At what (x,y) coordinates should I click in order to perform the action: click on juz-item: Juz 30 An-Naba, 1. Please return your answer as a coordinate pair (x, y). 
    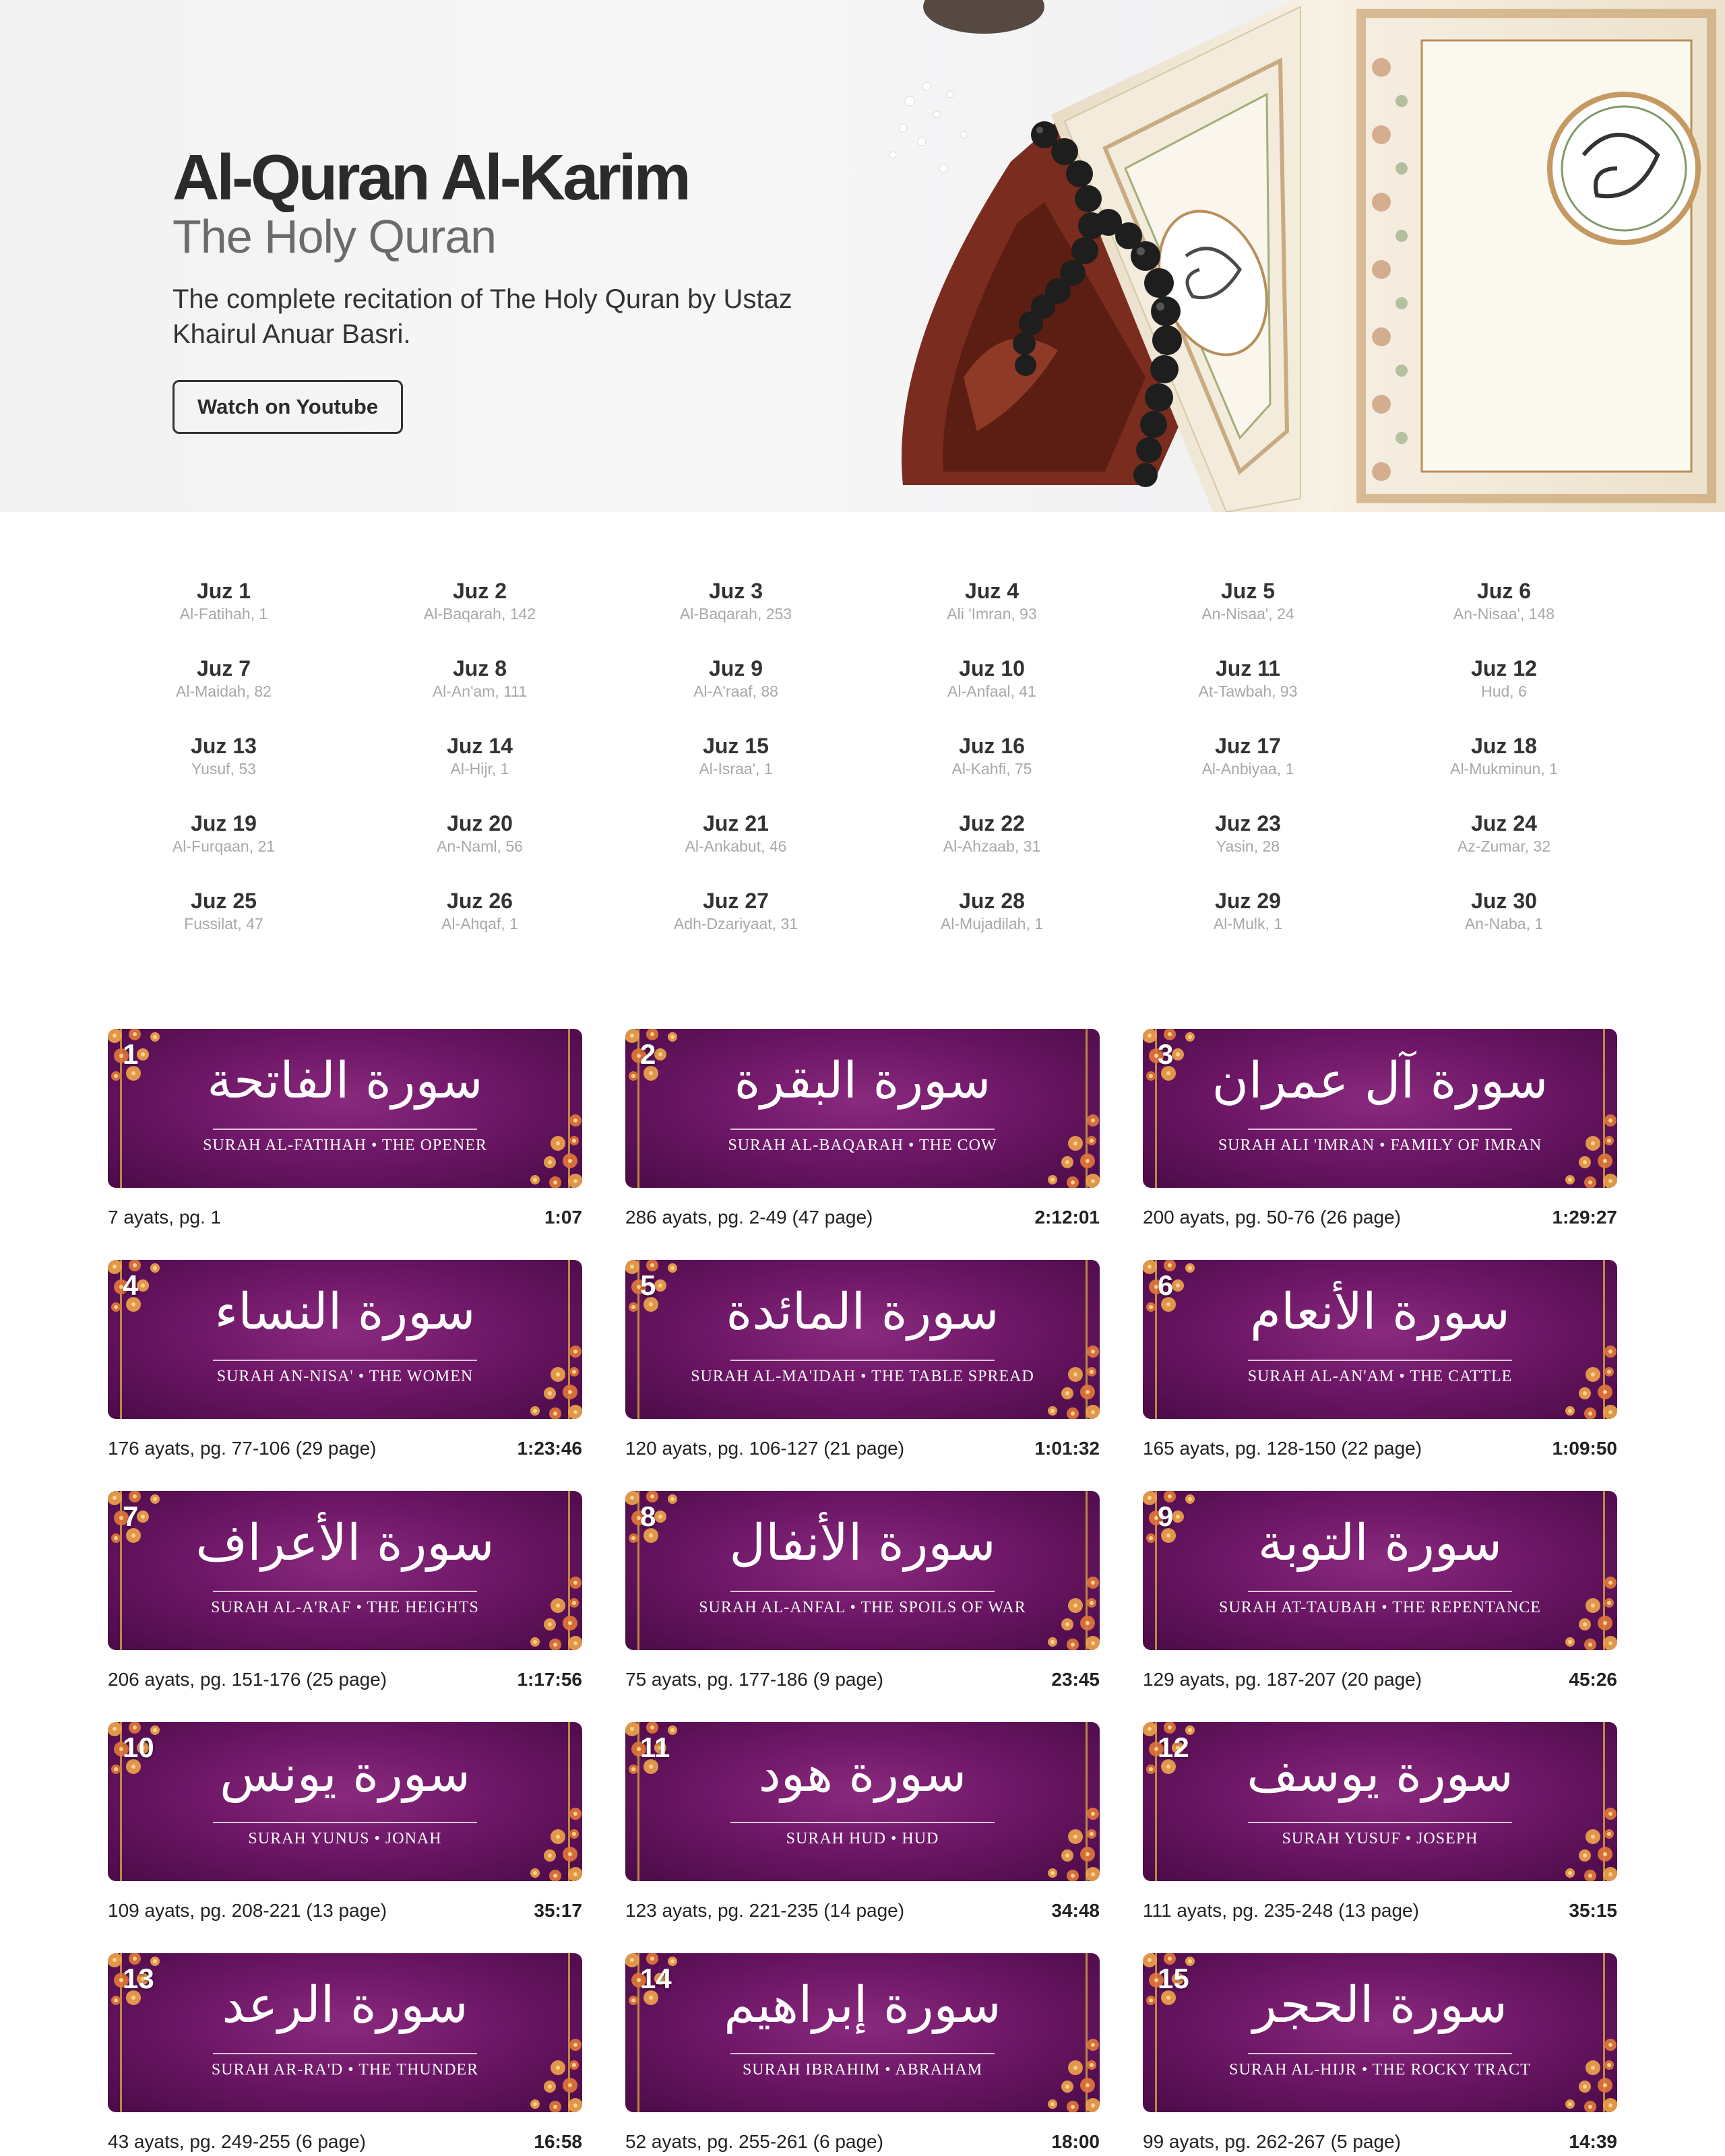
    Looking at the image, I should click on (1504, 911).